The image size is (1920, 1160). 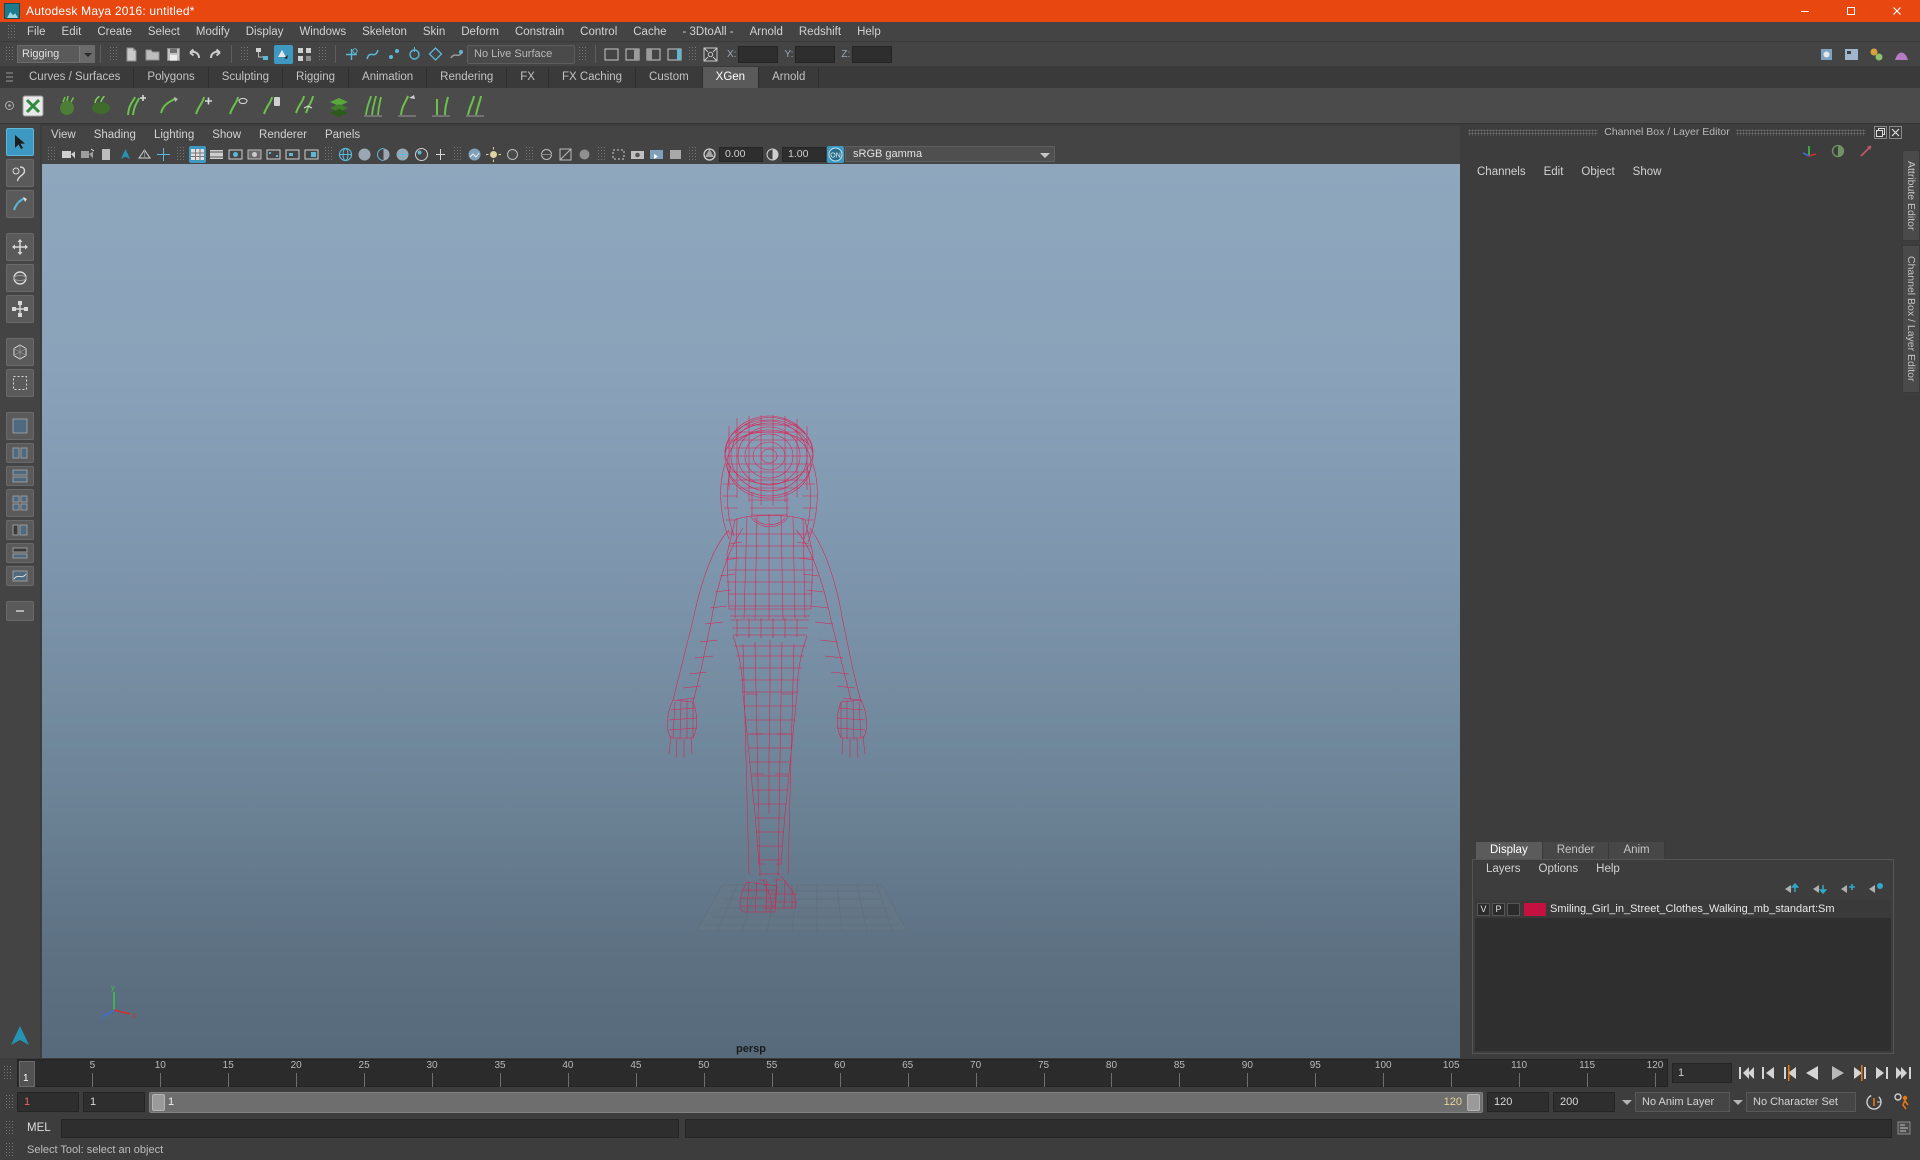 I want to click on shelf-tab-arnold: Arnold, so click(x=789, y=77).